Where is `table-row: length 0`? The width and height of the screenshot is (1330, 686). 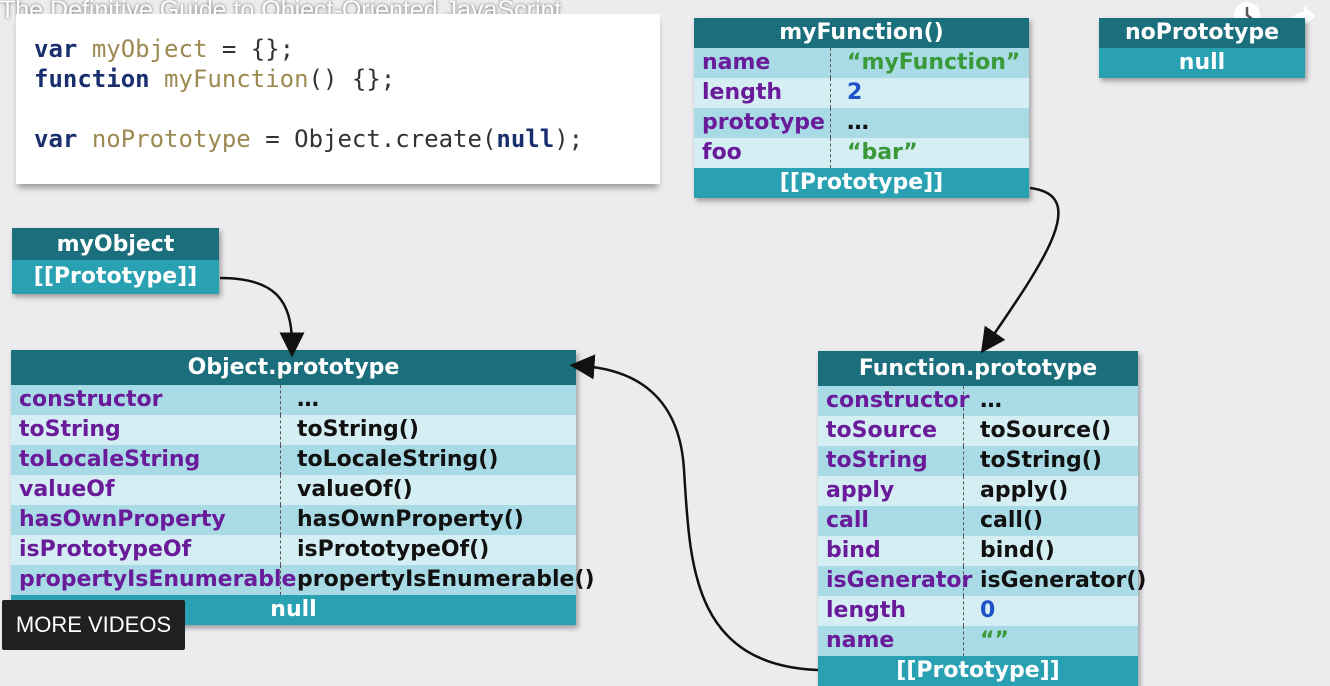
table-row: length 0 is located at coordinates (978, 611).